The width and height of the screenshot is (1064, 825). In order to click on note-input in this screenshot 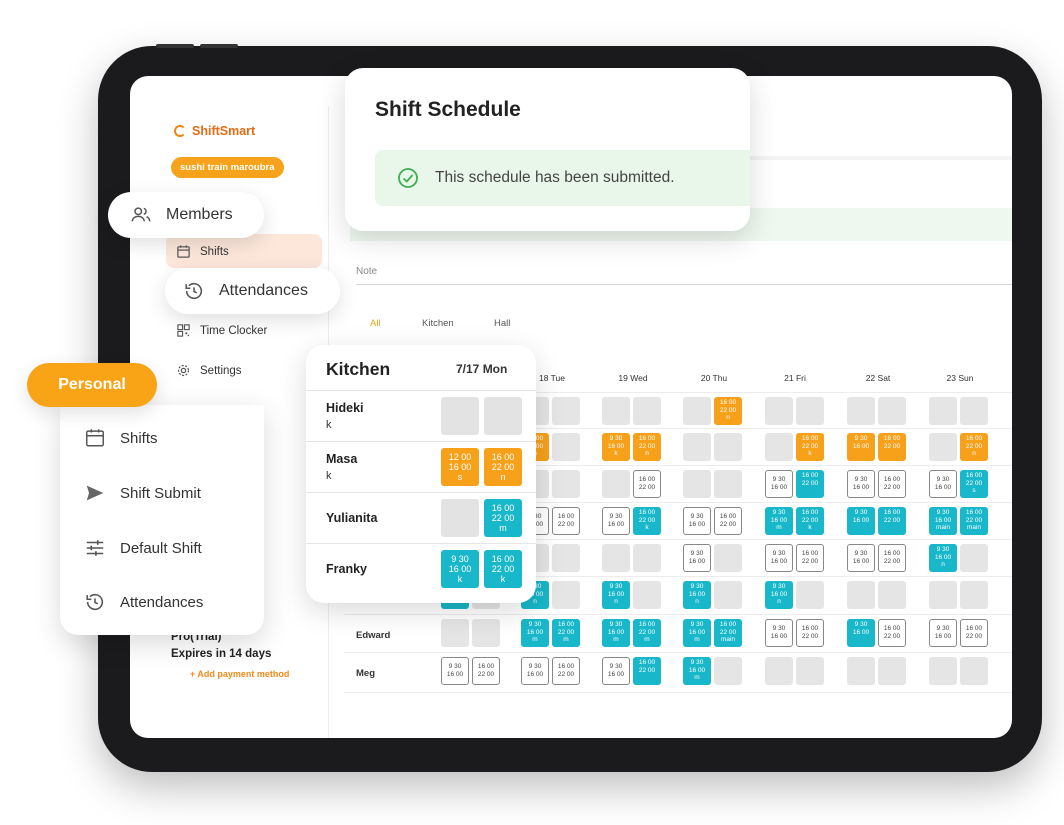, I will do `click(684, 284)`.